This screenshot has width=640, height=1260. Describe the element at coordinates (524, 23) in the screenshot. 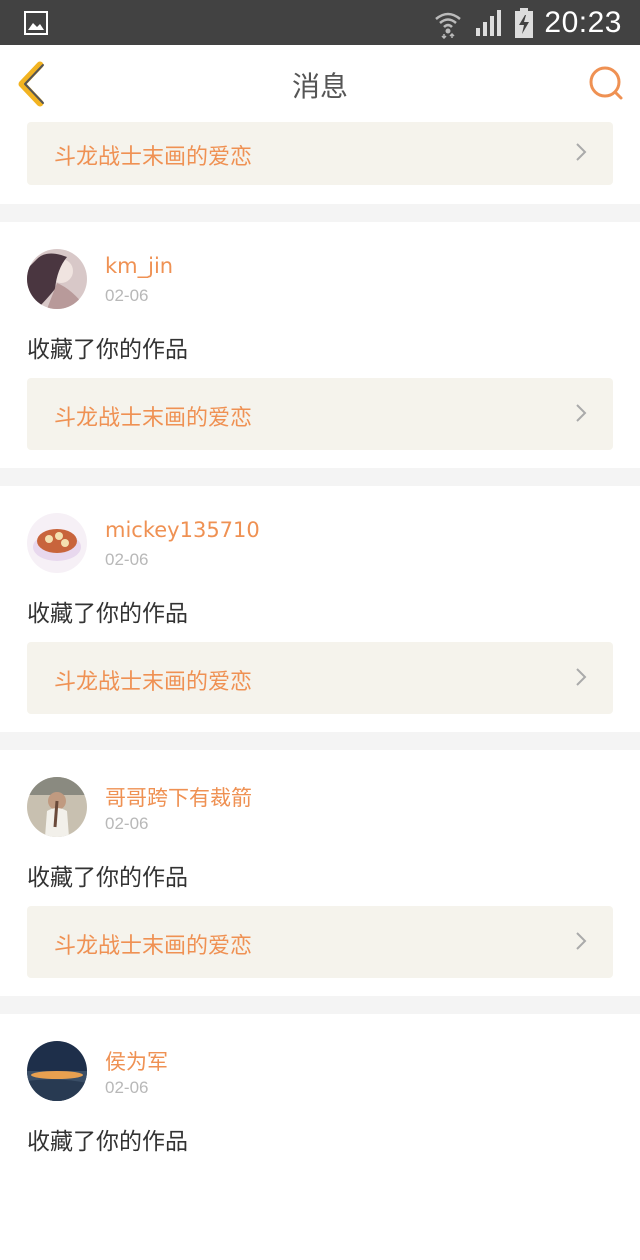

I see `battery-charging-icon` at that location.